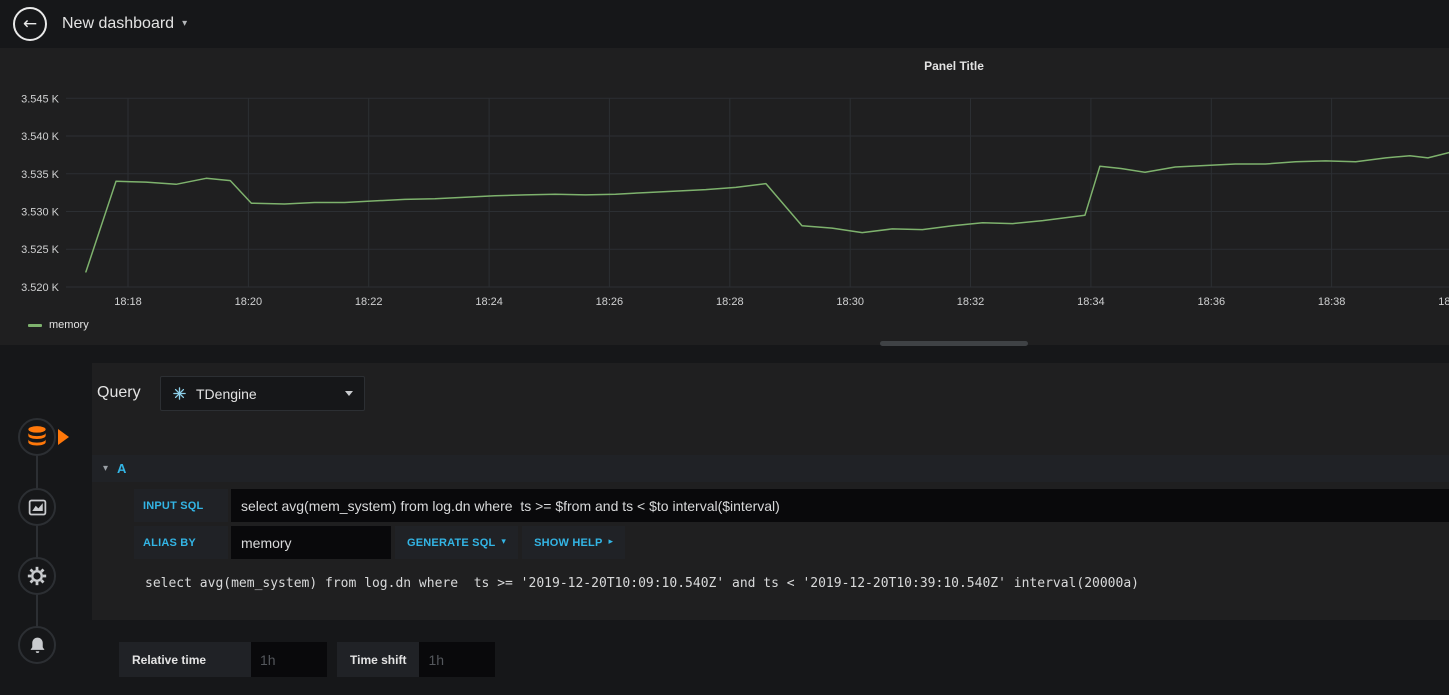 The height and width of the screenshot is (695, 1449). I want to click on svg-text: 3.545 K, so click(40, 99).